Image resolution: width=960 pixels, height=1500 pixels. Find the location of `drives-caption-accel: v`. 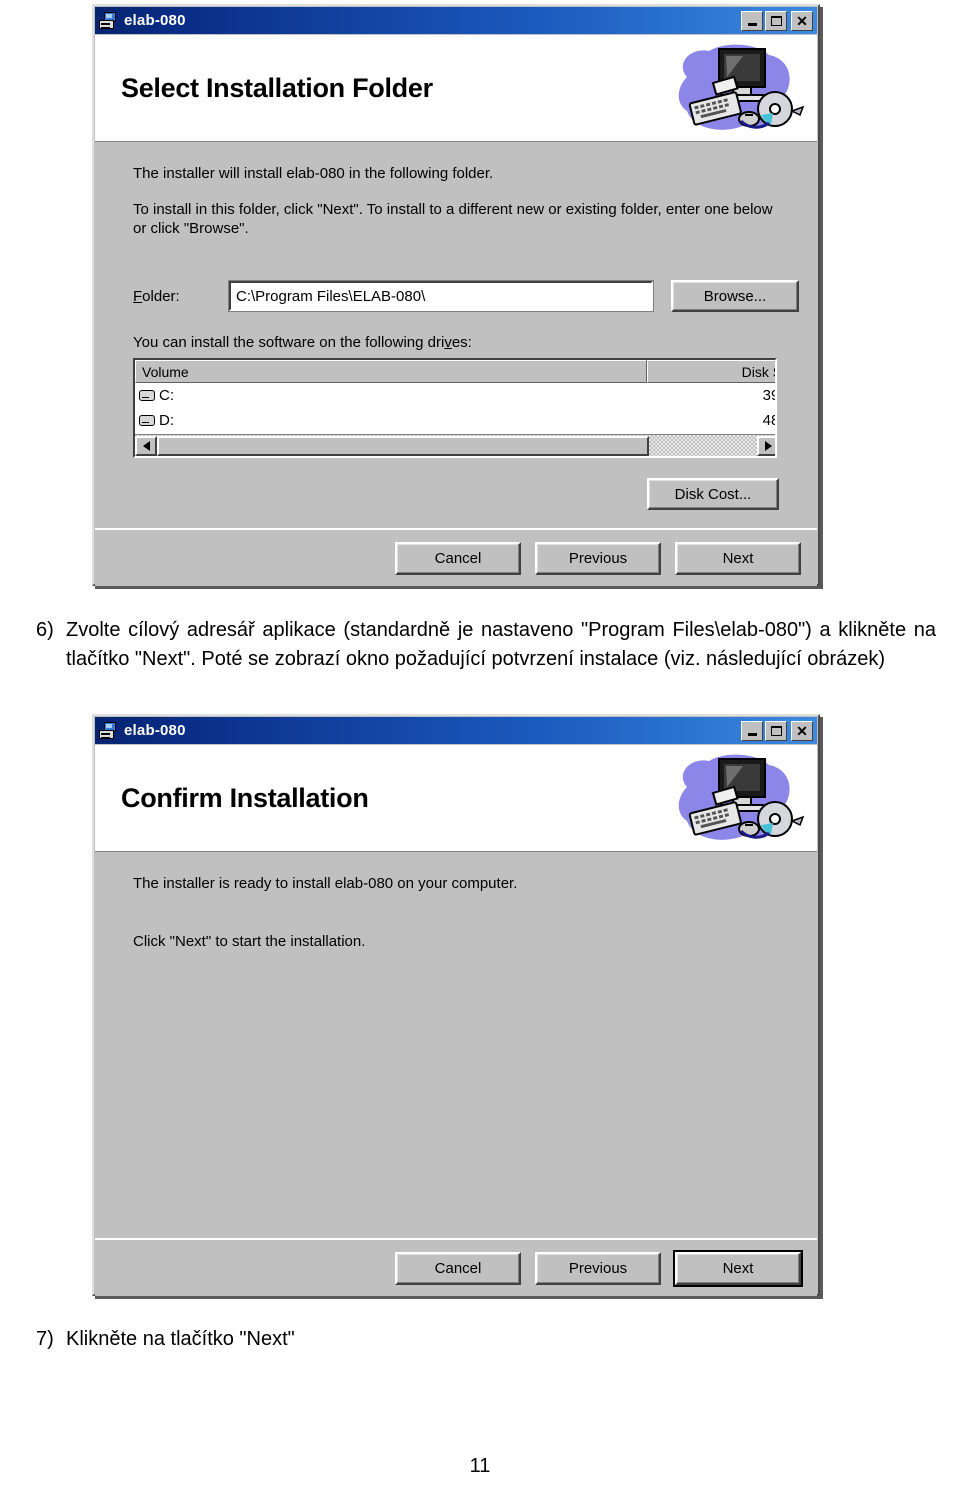

drives-caption-accel: v is located at coordinates (448, 342).